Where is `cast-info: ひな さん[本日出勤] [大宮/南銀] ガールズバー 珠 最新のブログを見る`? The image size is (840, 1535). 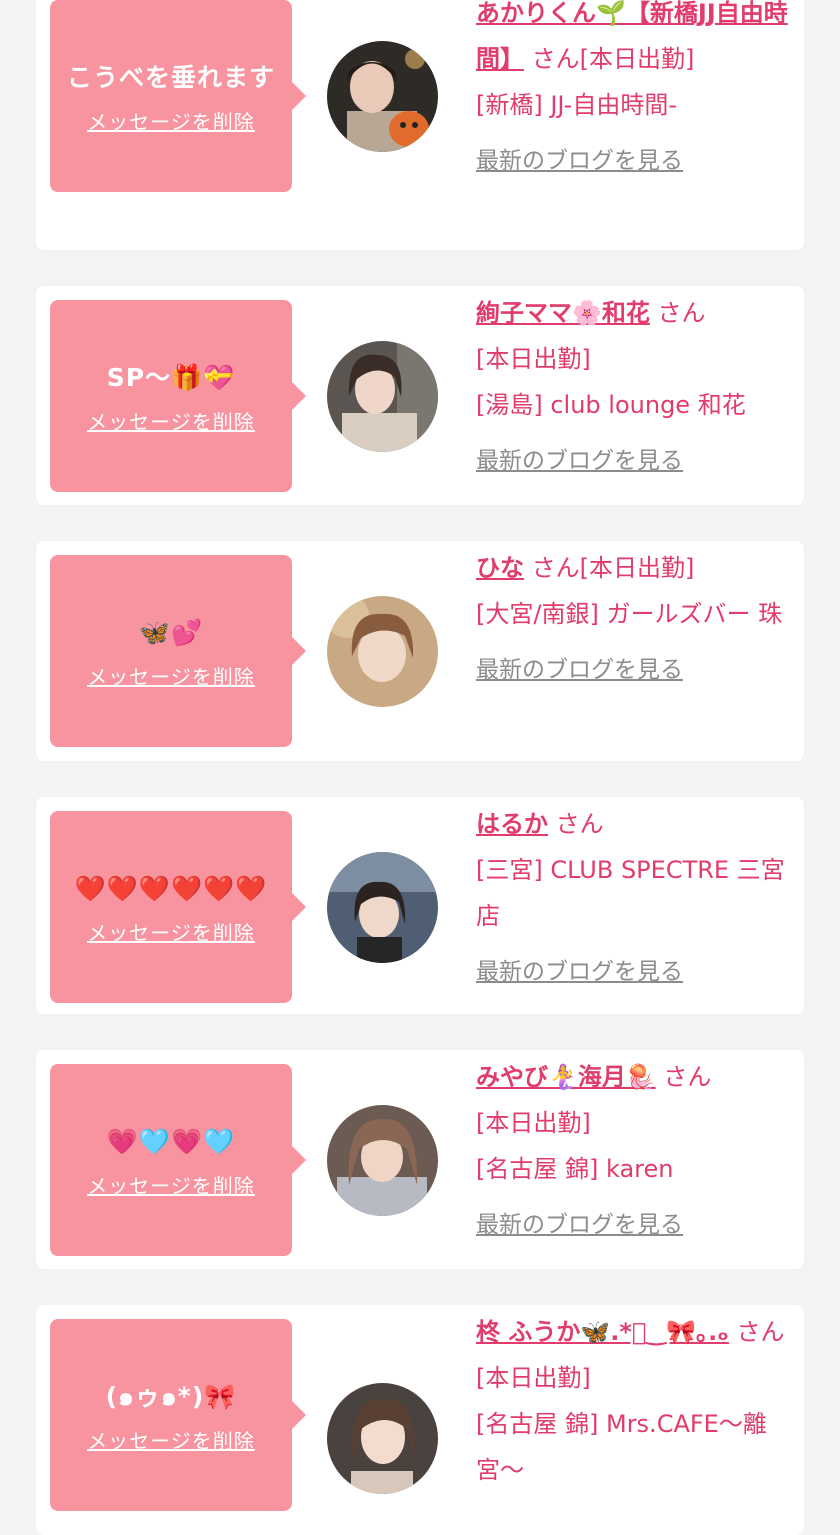 cast-info: ひな さん[本日出勤] [大宮/南銀] ガールズバー 珠 最新のブログを見る is located at coordinates (636, 619).